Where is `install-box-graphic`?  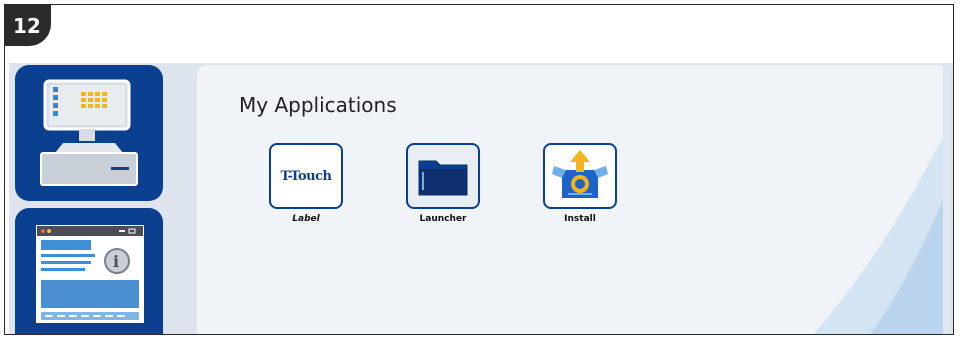
install-box-graphic is located at coordinates (580, 174).